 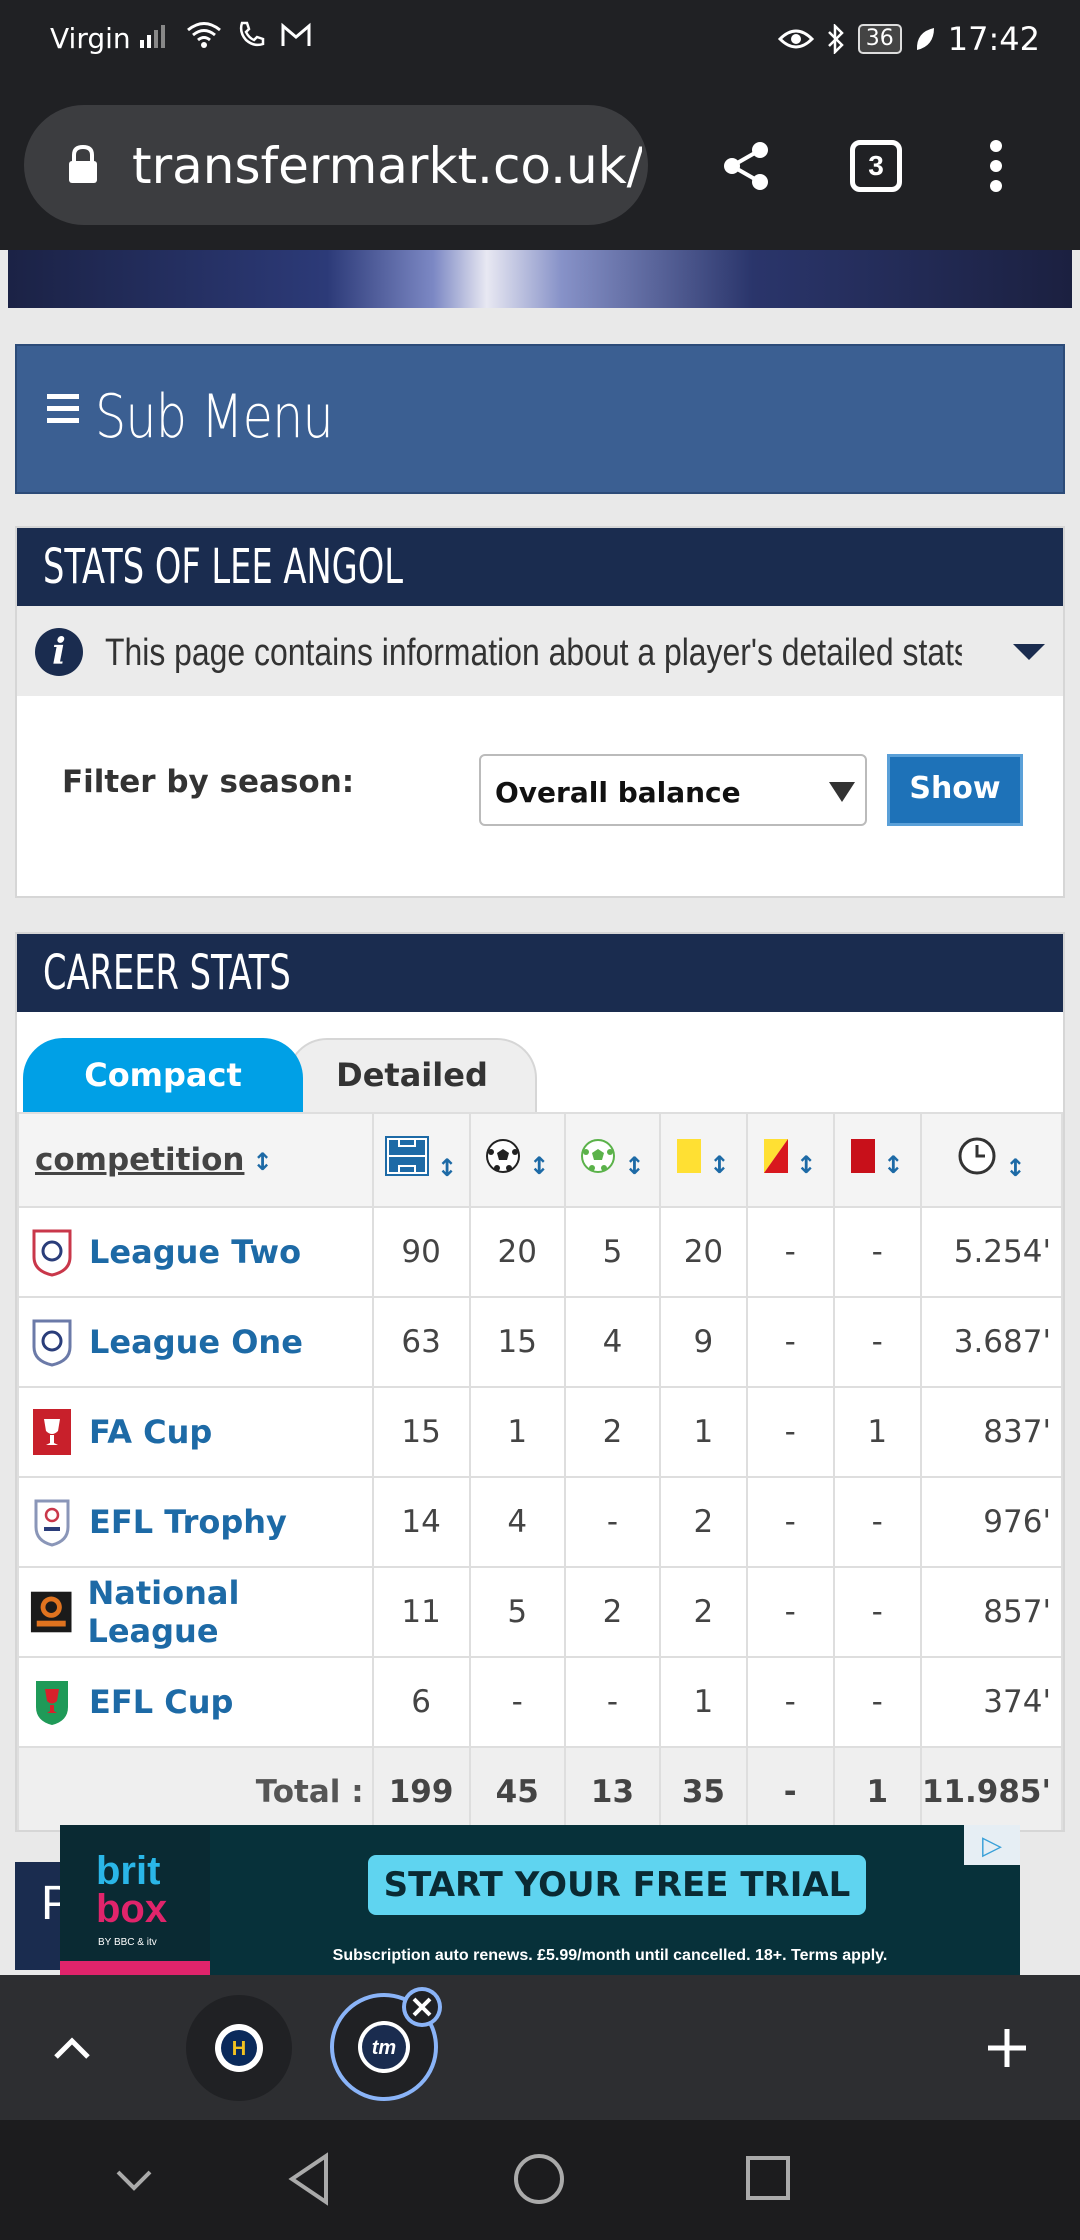 What do you see at coordinates (407, 1156) in the screenshot?
I see `pitch-icon` at bounding box center [407, 1156].